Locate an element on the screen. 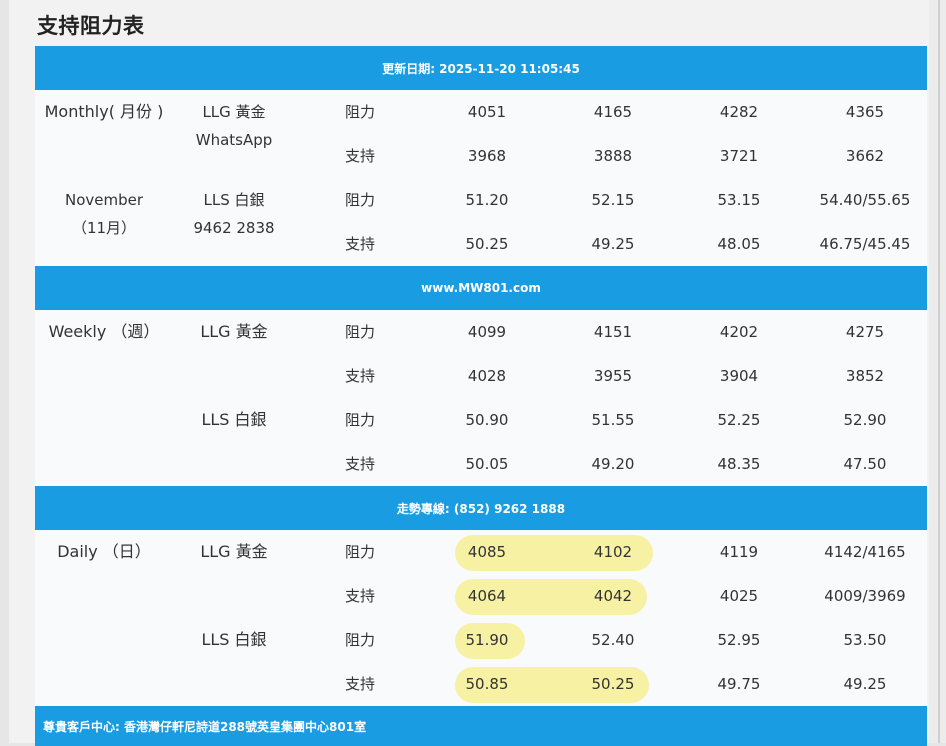 The height and width of the screenshot is (746, 946). value-cell: 3904 is located at coordinates (739, 376).